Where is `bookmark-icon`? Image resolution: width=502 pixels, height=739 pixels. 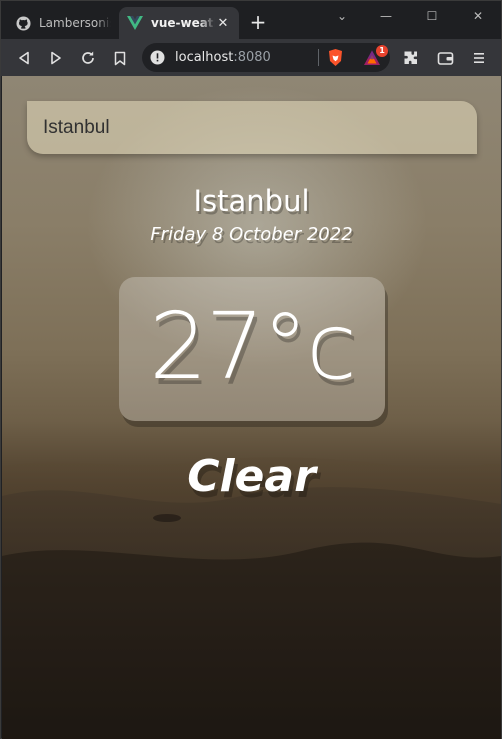 bookmark-icon is located at coordinates (120, 58).